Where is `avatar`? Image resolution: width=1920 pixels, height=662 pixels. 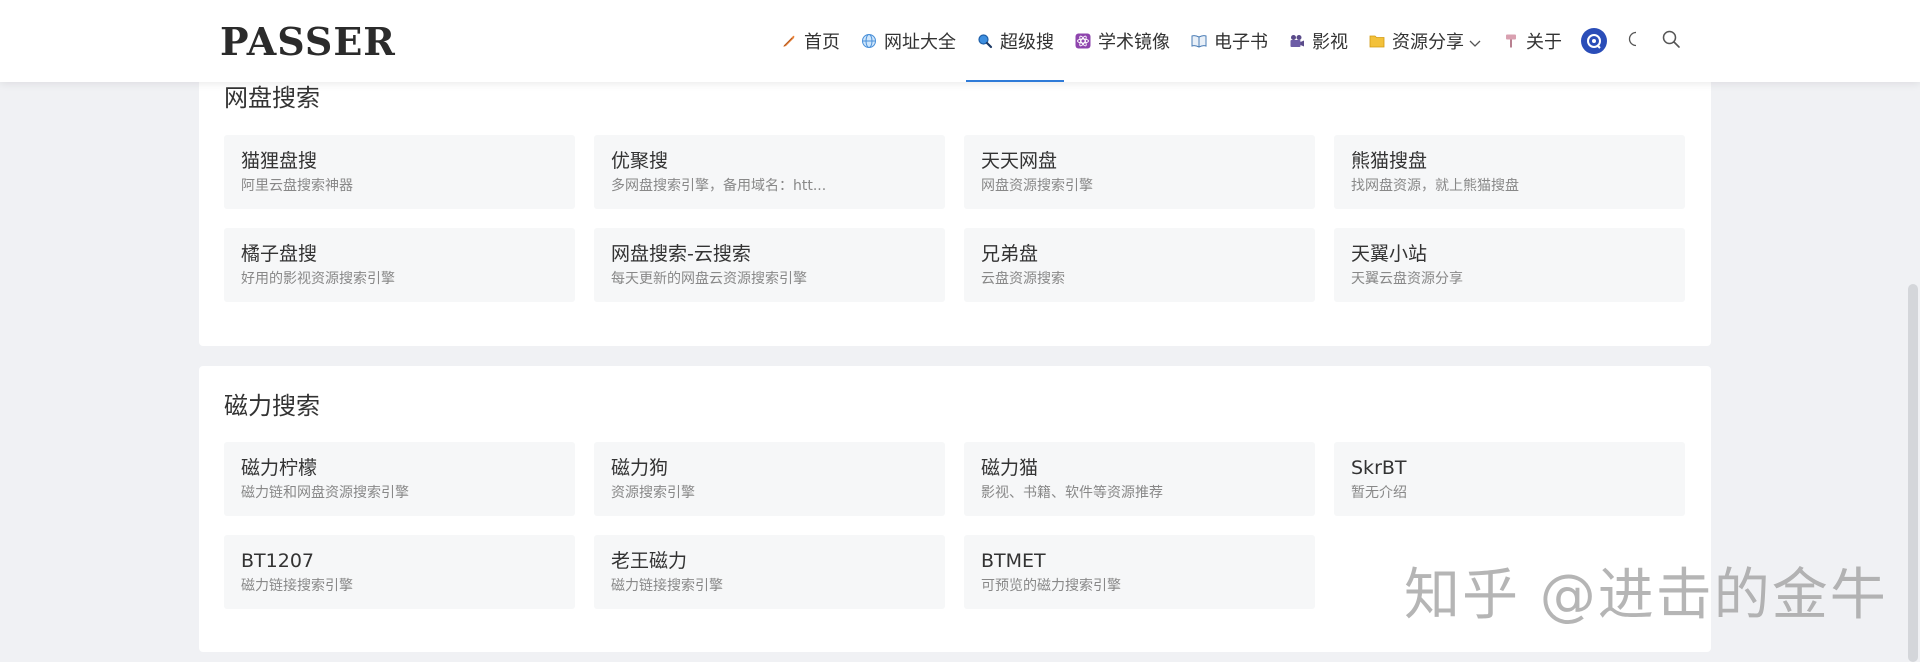 avatar is located at coordinates (1594, 41).